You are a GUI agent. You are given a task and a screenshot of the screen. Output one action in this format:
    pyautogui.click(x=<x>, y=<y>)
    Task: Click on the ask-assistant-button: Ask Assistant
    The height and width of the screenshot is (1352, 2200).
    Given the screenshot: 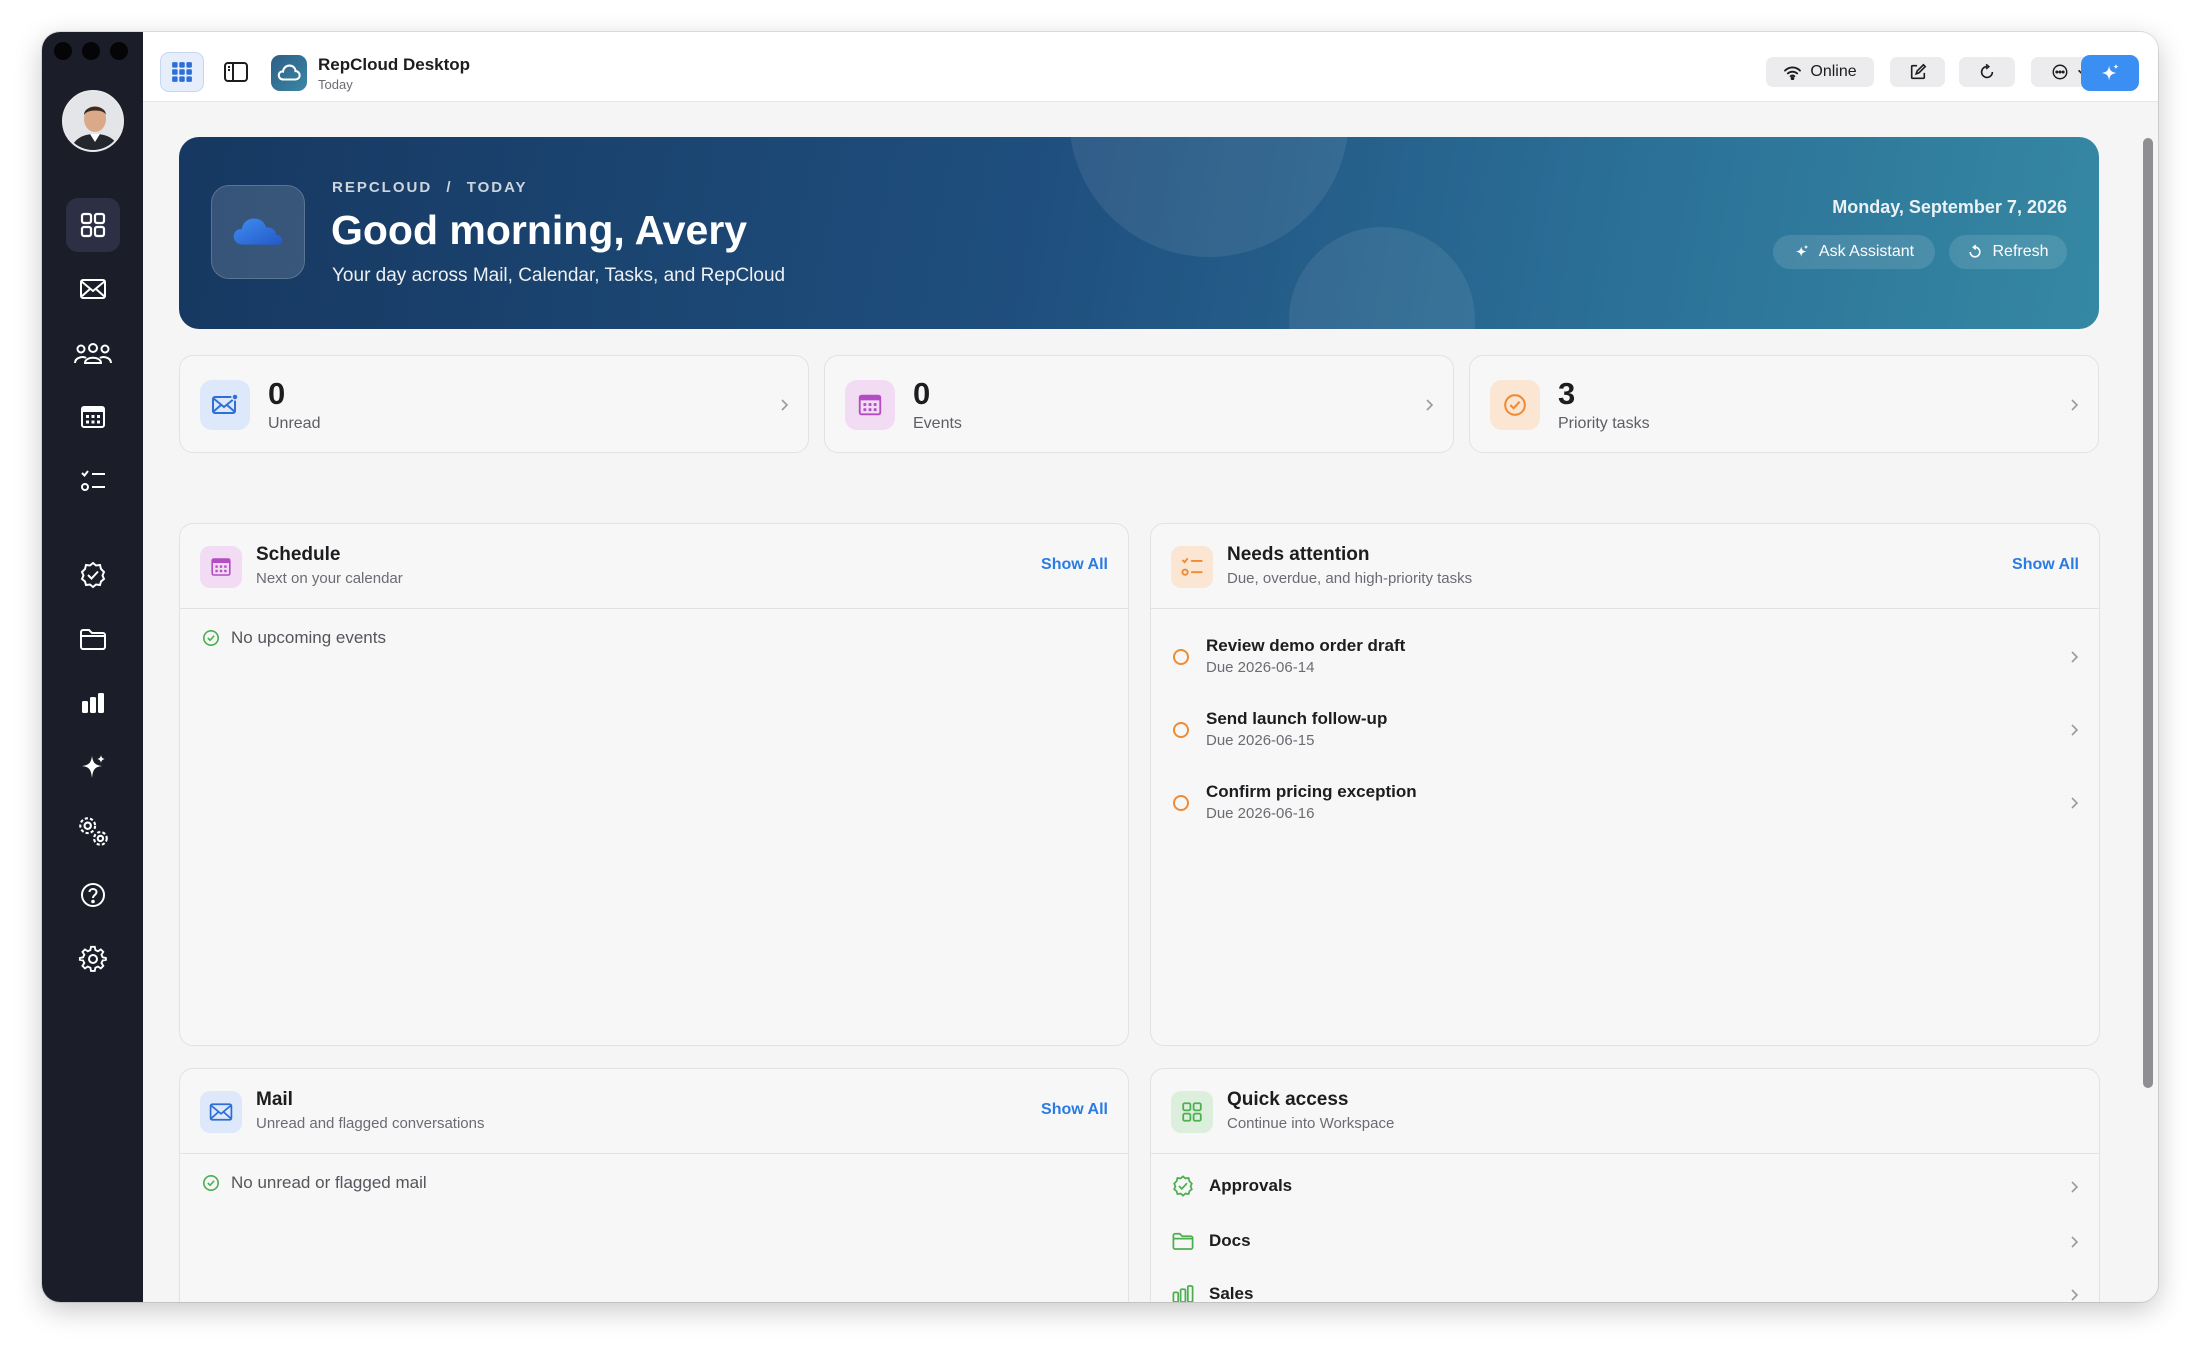 What is the action you would take?
    pyautogui.click(x=1854, y=252)
    